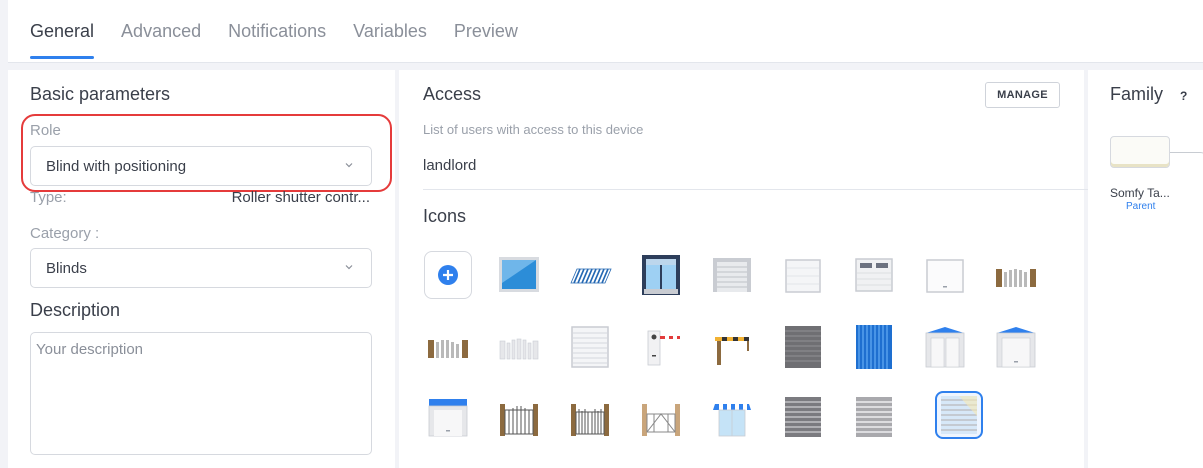  Describe the element at coordinates (1140, 152) in the screenshot. I see `device-thumbnail` at that location.